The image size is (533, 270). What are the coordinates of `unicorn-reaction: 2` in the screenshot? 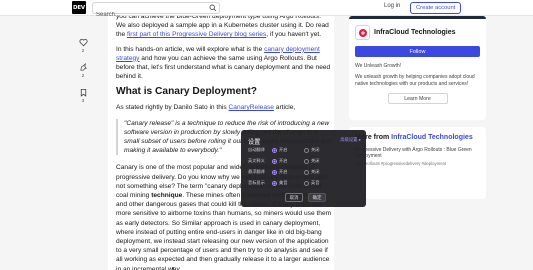 It's located at (83, 71).